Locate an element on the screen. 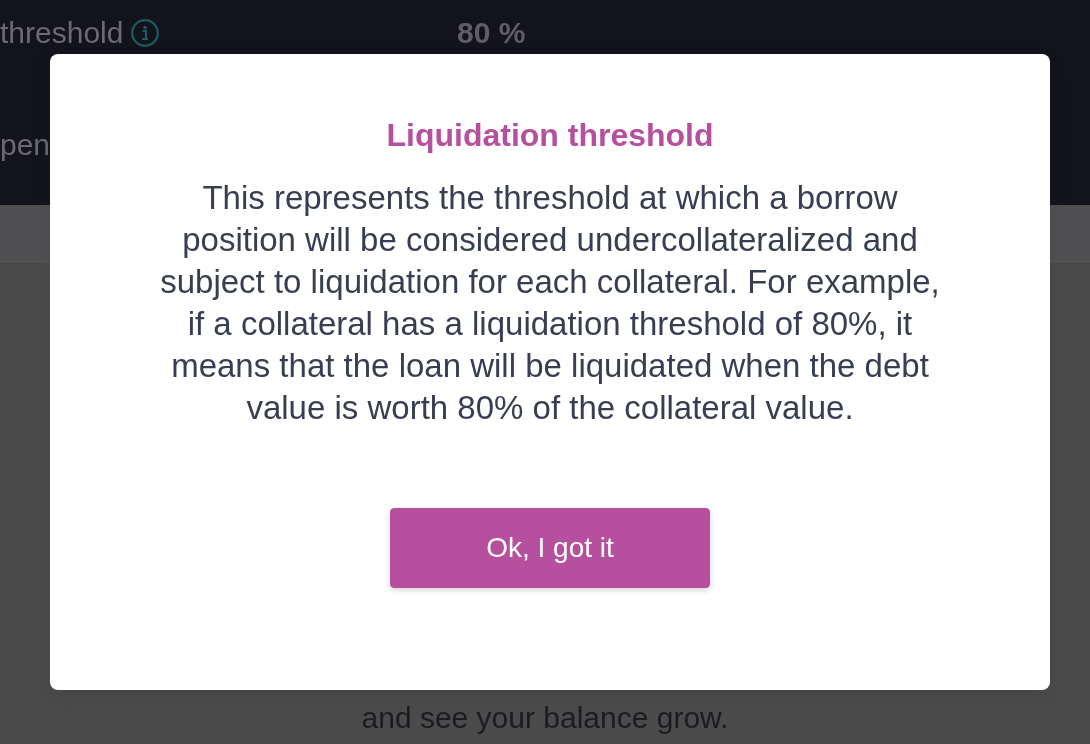  info-icon is located at coordinates (145, 33).